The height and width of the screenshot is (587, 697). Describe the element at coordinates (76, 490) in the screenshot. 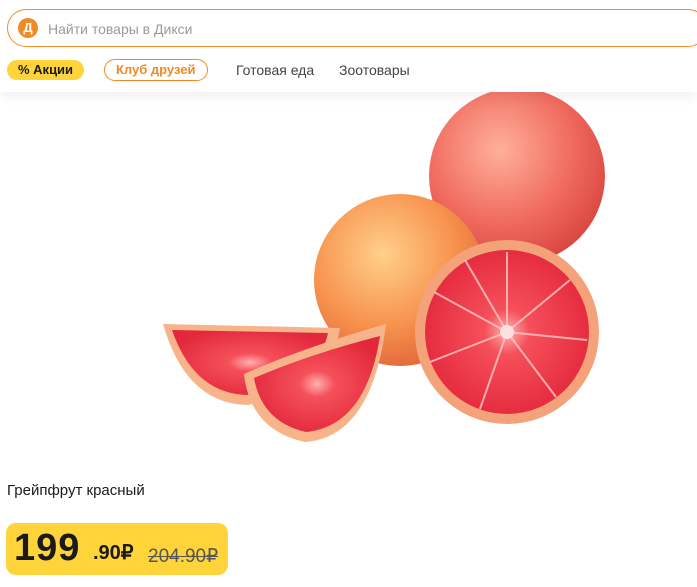

I see `product-title: Грейпфрут красный` at that location.